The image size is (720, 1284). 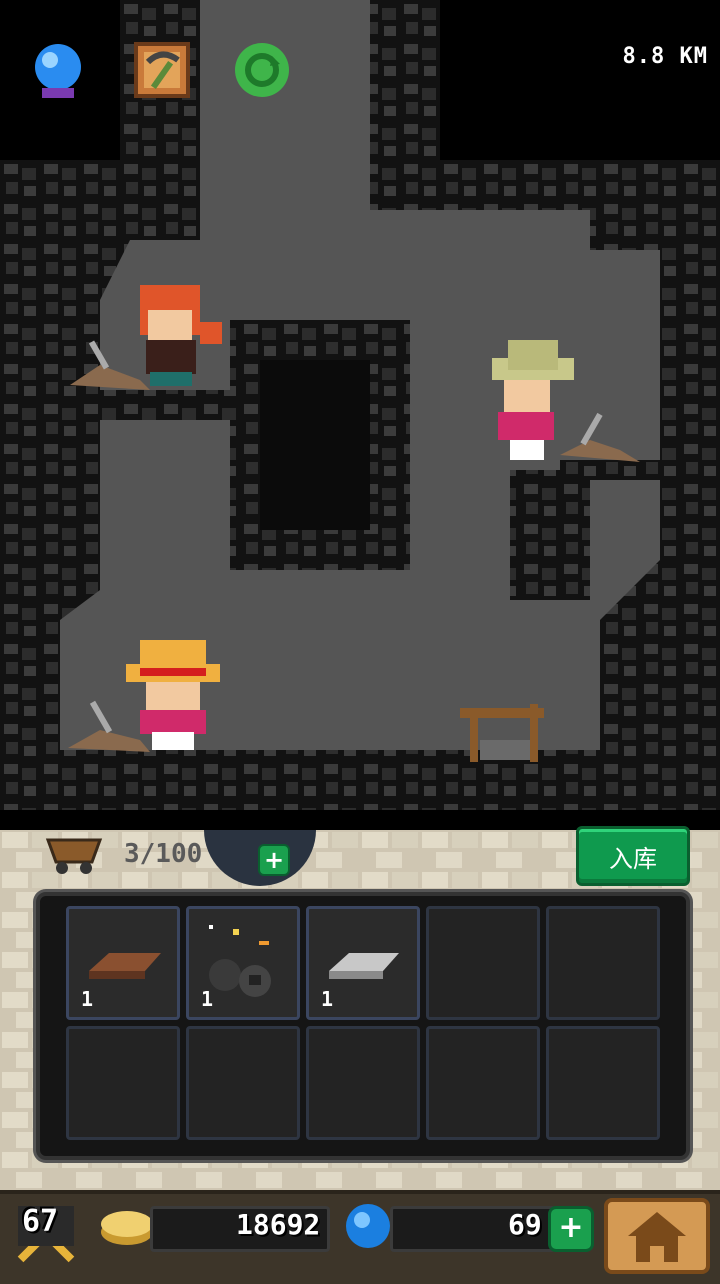 What do you see at coordinates (571, 1229) in the screenshot?
I see `add-gems-button: +` at bounding box center [571, 1229].